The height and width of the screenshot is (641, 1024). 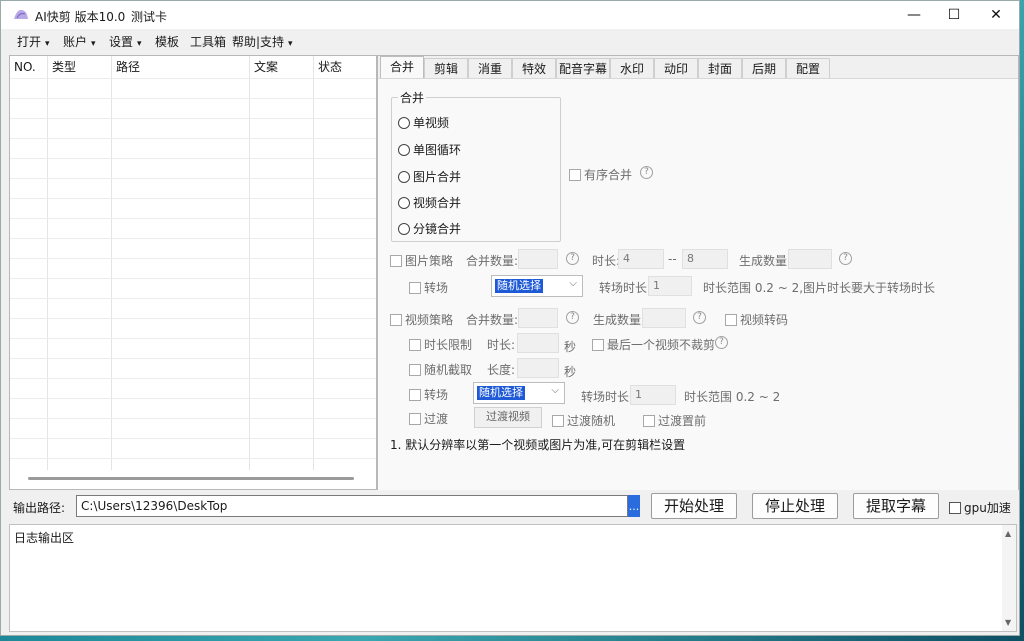 I want to click on duration-limit-checkbox: 时长限制, so click(x=440, y=344).